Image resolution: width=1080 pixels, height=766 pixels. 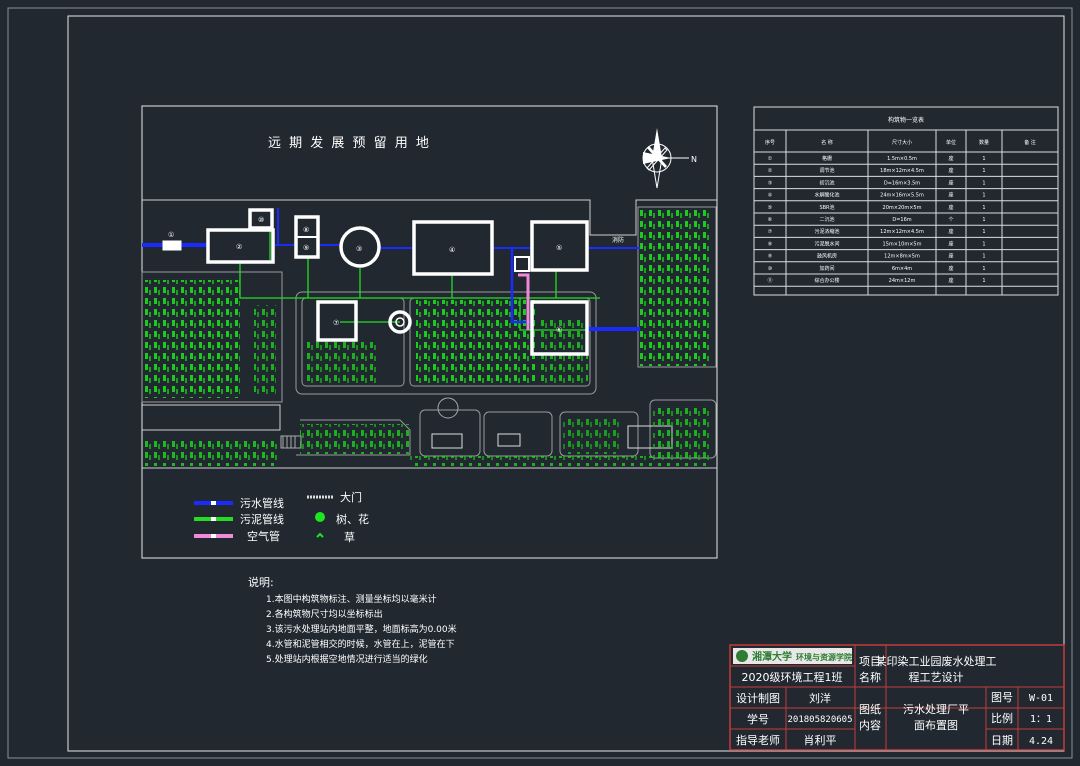 What do you see at coordinates (347, 659) in the screenshot?
I see `note-item: 5.处理站内根据空地情况进行适当的绿化` at bounding box center [347, 659].